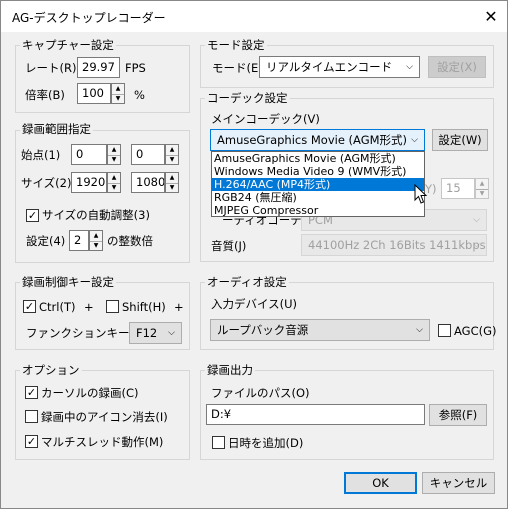 The image size is (508, 509). Describe the element at coordinates (46, 183) in the screenshot. I see `size-label: サイズ(2)` at that location.